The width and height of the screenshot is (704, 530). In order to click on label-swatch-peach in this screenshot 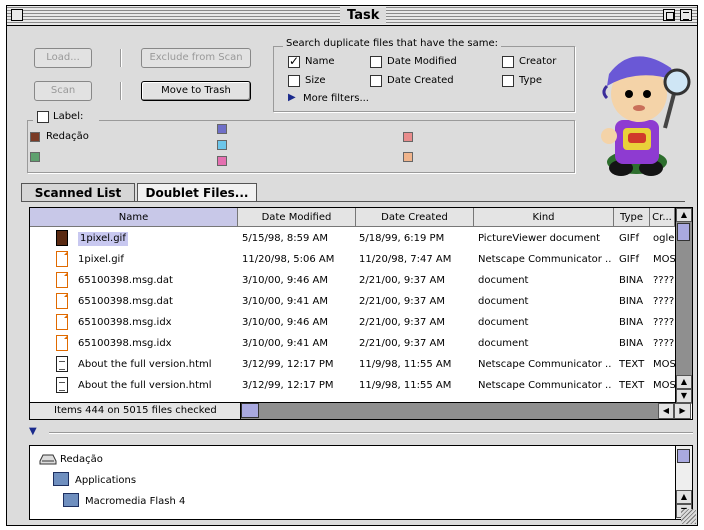, I will do `click(408, 157)`.